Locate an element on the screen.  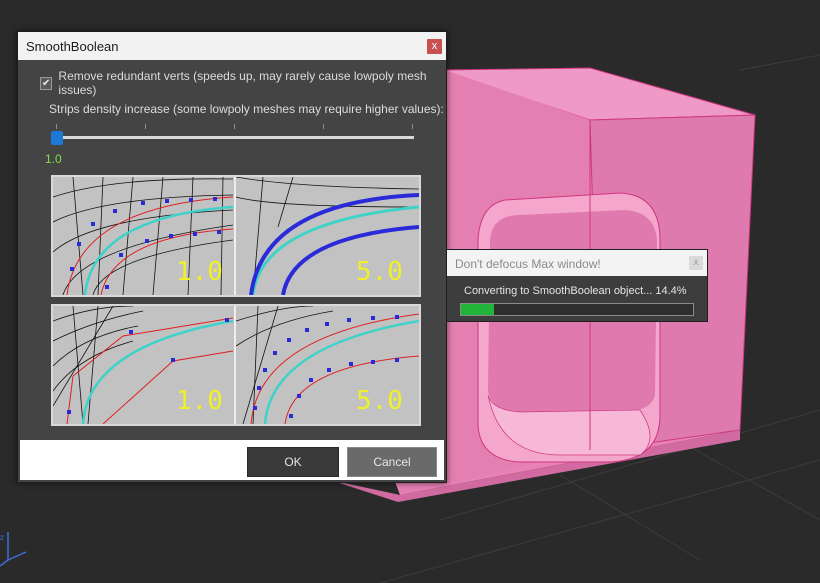
progress-close-button: x is located at coordinates (696, 263).